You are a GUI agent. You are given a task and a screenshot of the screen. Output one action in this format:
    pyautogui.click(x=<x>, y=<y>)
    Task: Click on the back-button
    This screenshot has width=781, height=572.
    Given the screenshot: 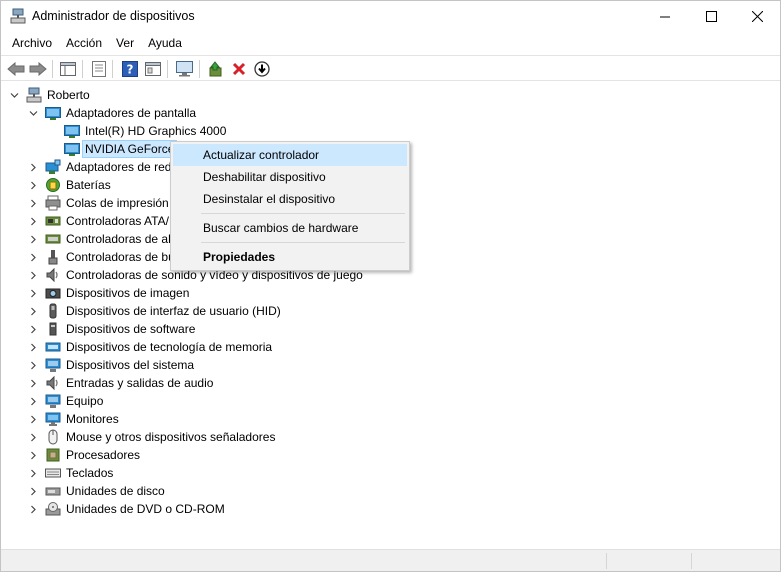 What is the action you would take?
    pyautogui.click(x=16, y=69)
    